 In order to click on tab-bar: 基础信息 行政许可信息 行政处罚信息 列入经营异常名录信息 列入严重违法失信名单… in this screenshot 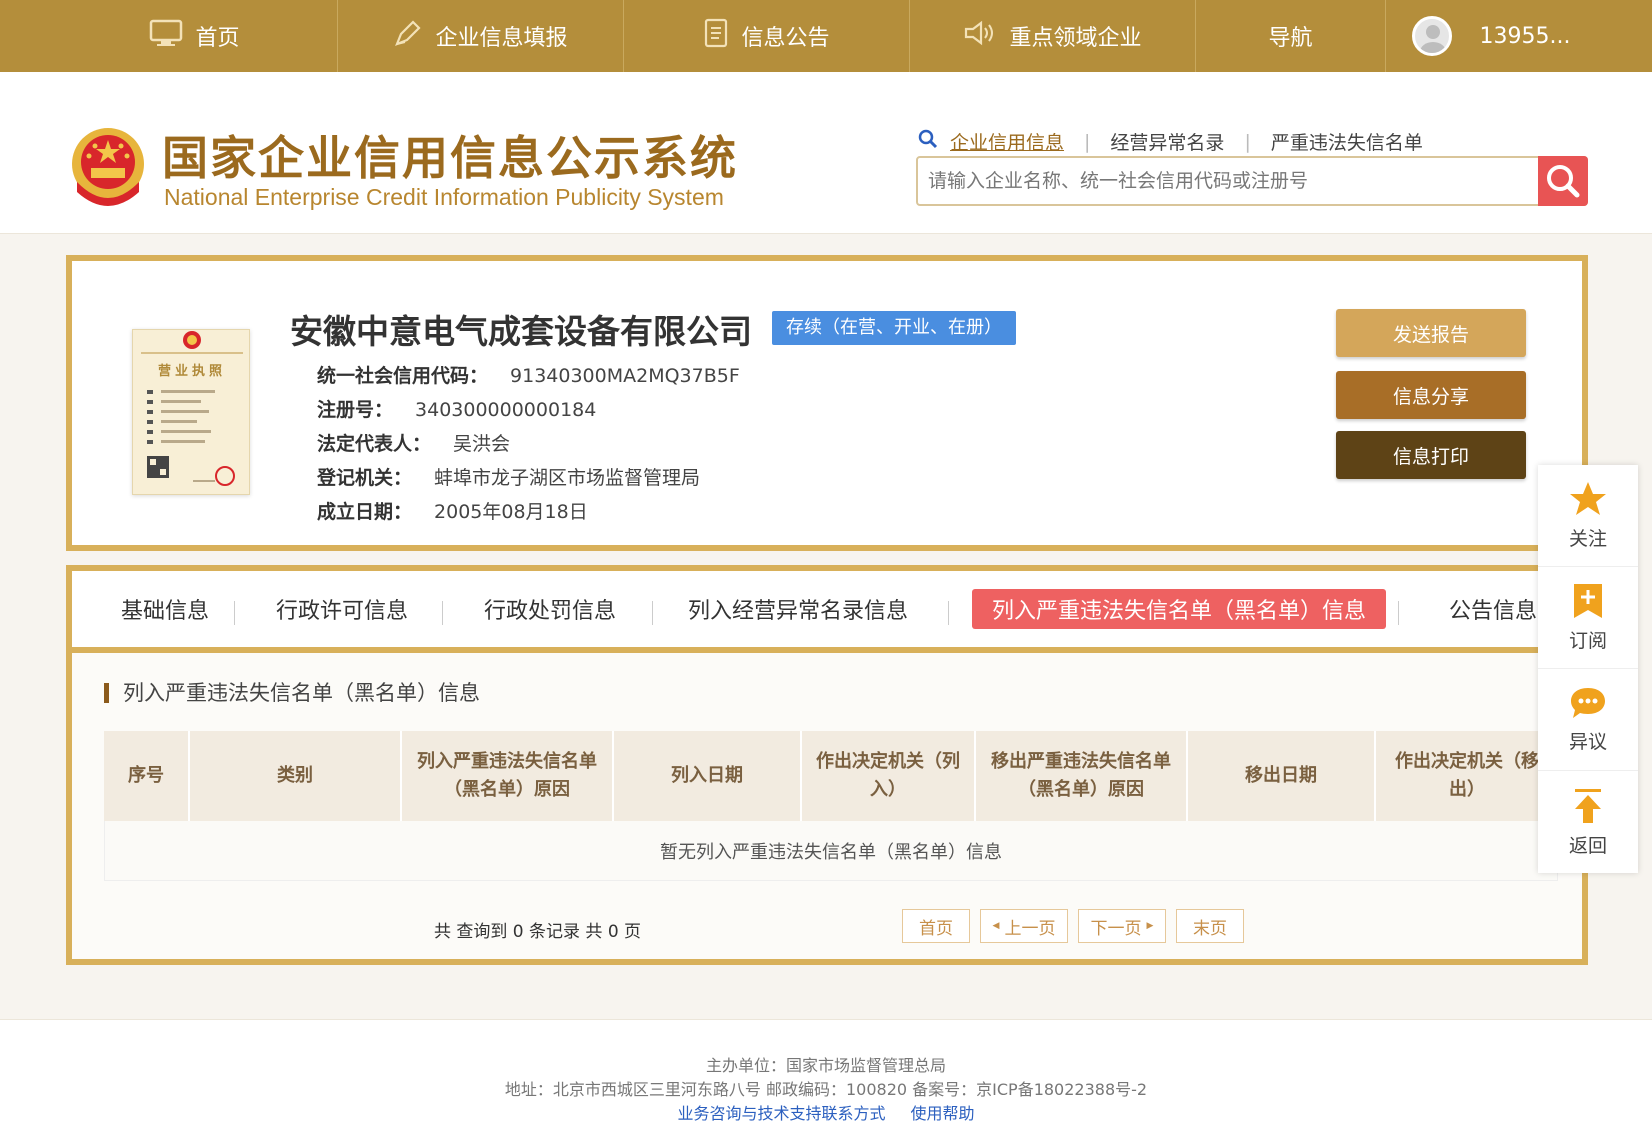, I will do `click(827, 612)`.